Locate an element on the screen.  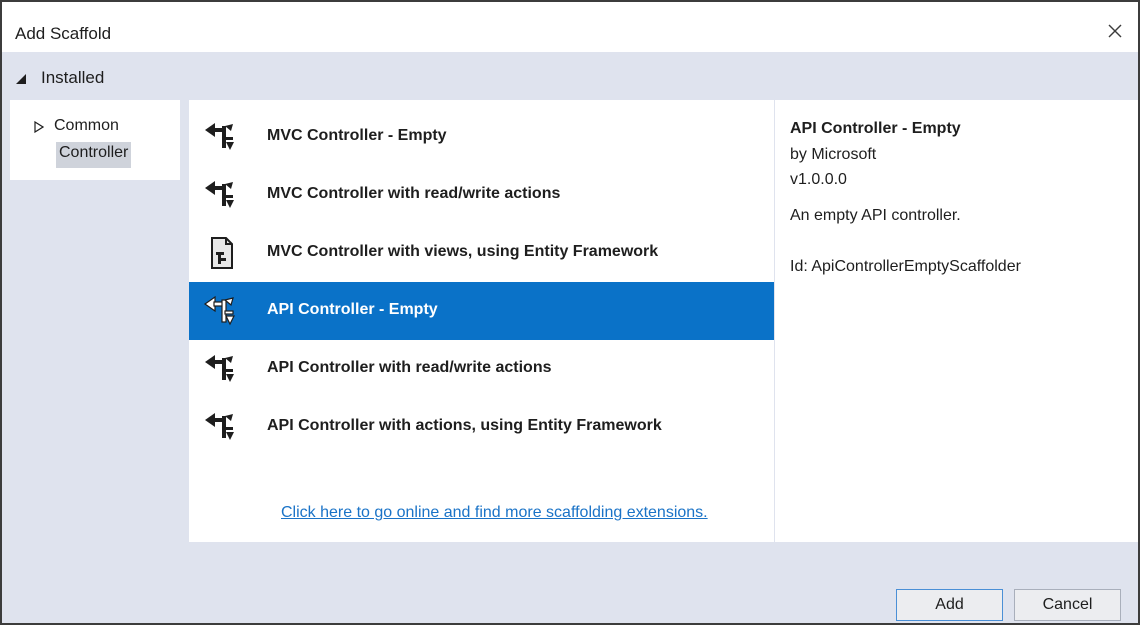
tree-item-common-label: Common is located at coordinates (86, 125).